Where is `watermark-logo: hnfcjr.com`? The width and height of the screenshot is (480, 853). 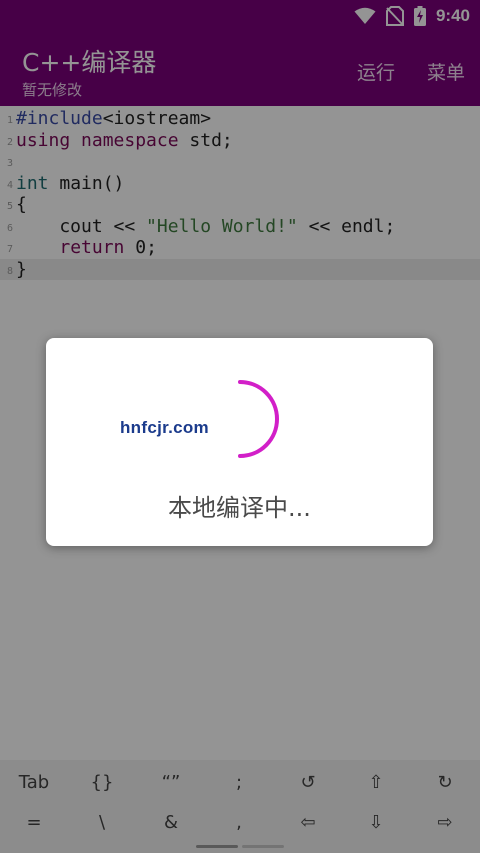
watermark-logo: hnfcjr.com is located at coordinates (164, 427).